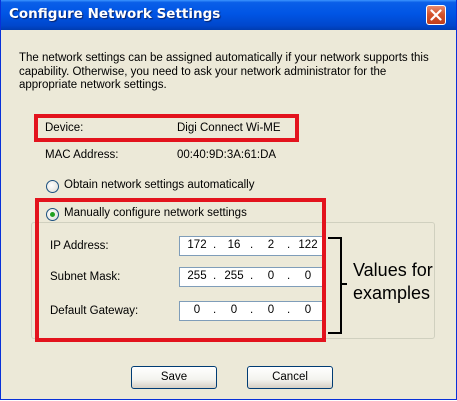 This screenshot has width=457, height=401. I want to click on annotation-text: Values for examples, so click(393, 281).